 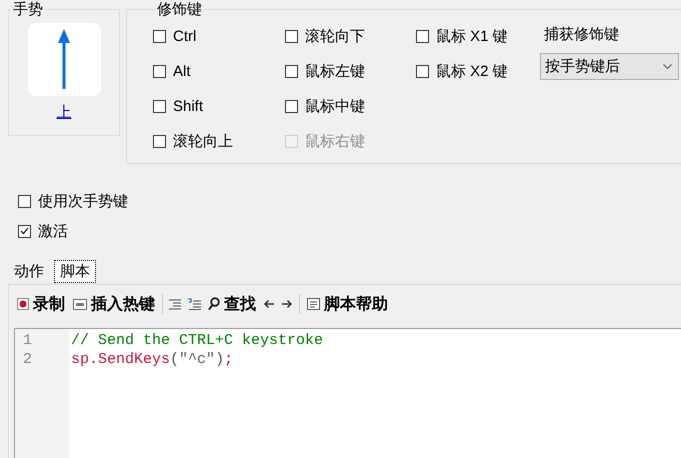 I want to click on checkbox-label: 滚轮向上, so click(x=203, y=141).